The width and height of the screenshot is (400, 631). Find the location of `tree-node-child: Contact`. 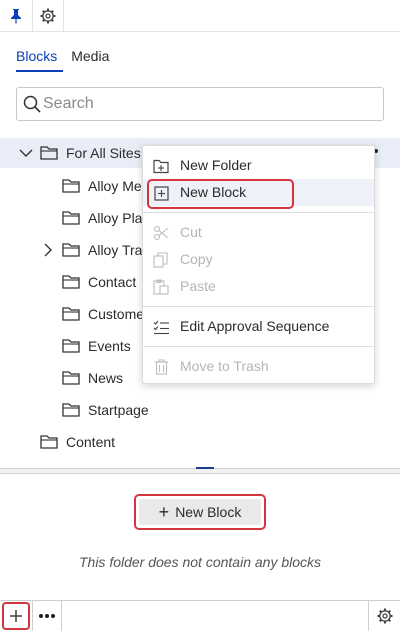

tree-node-child: Contact is located at coordinates (99, 282).